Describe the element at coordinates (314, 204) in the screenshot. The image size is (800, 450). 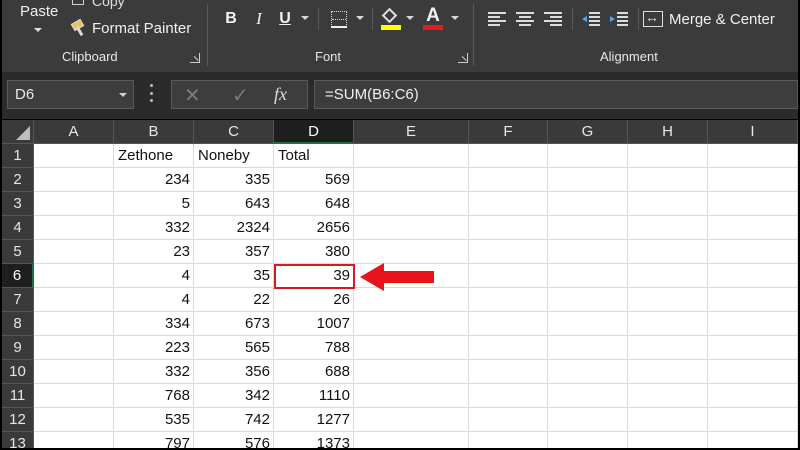
I see `cell-d3: 648` at that location.